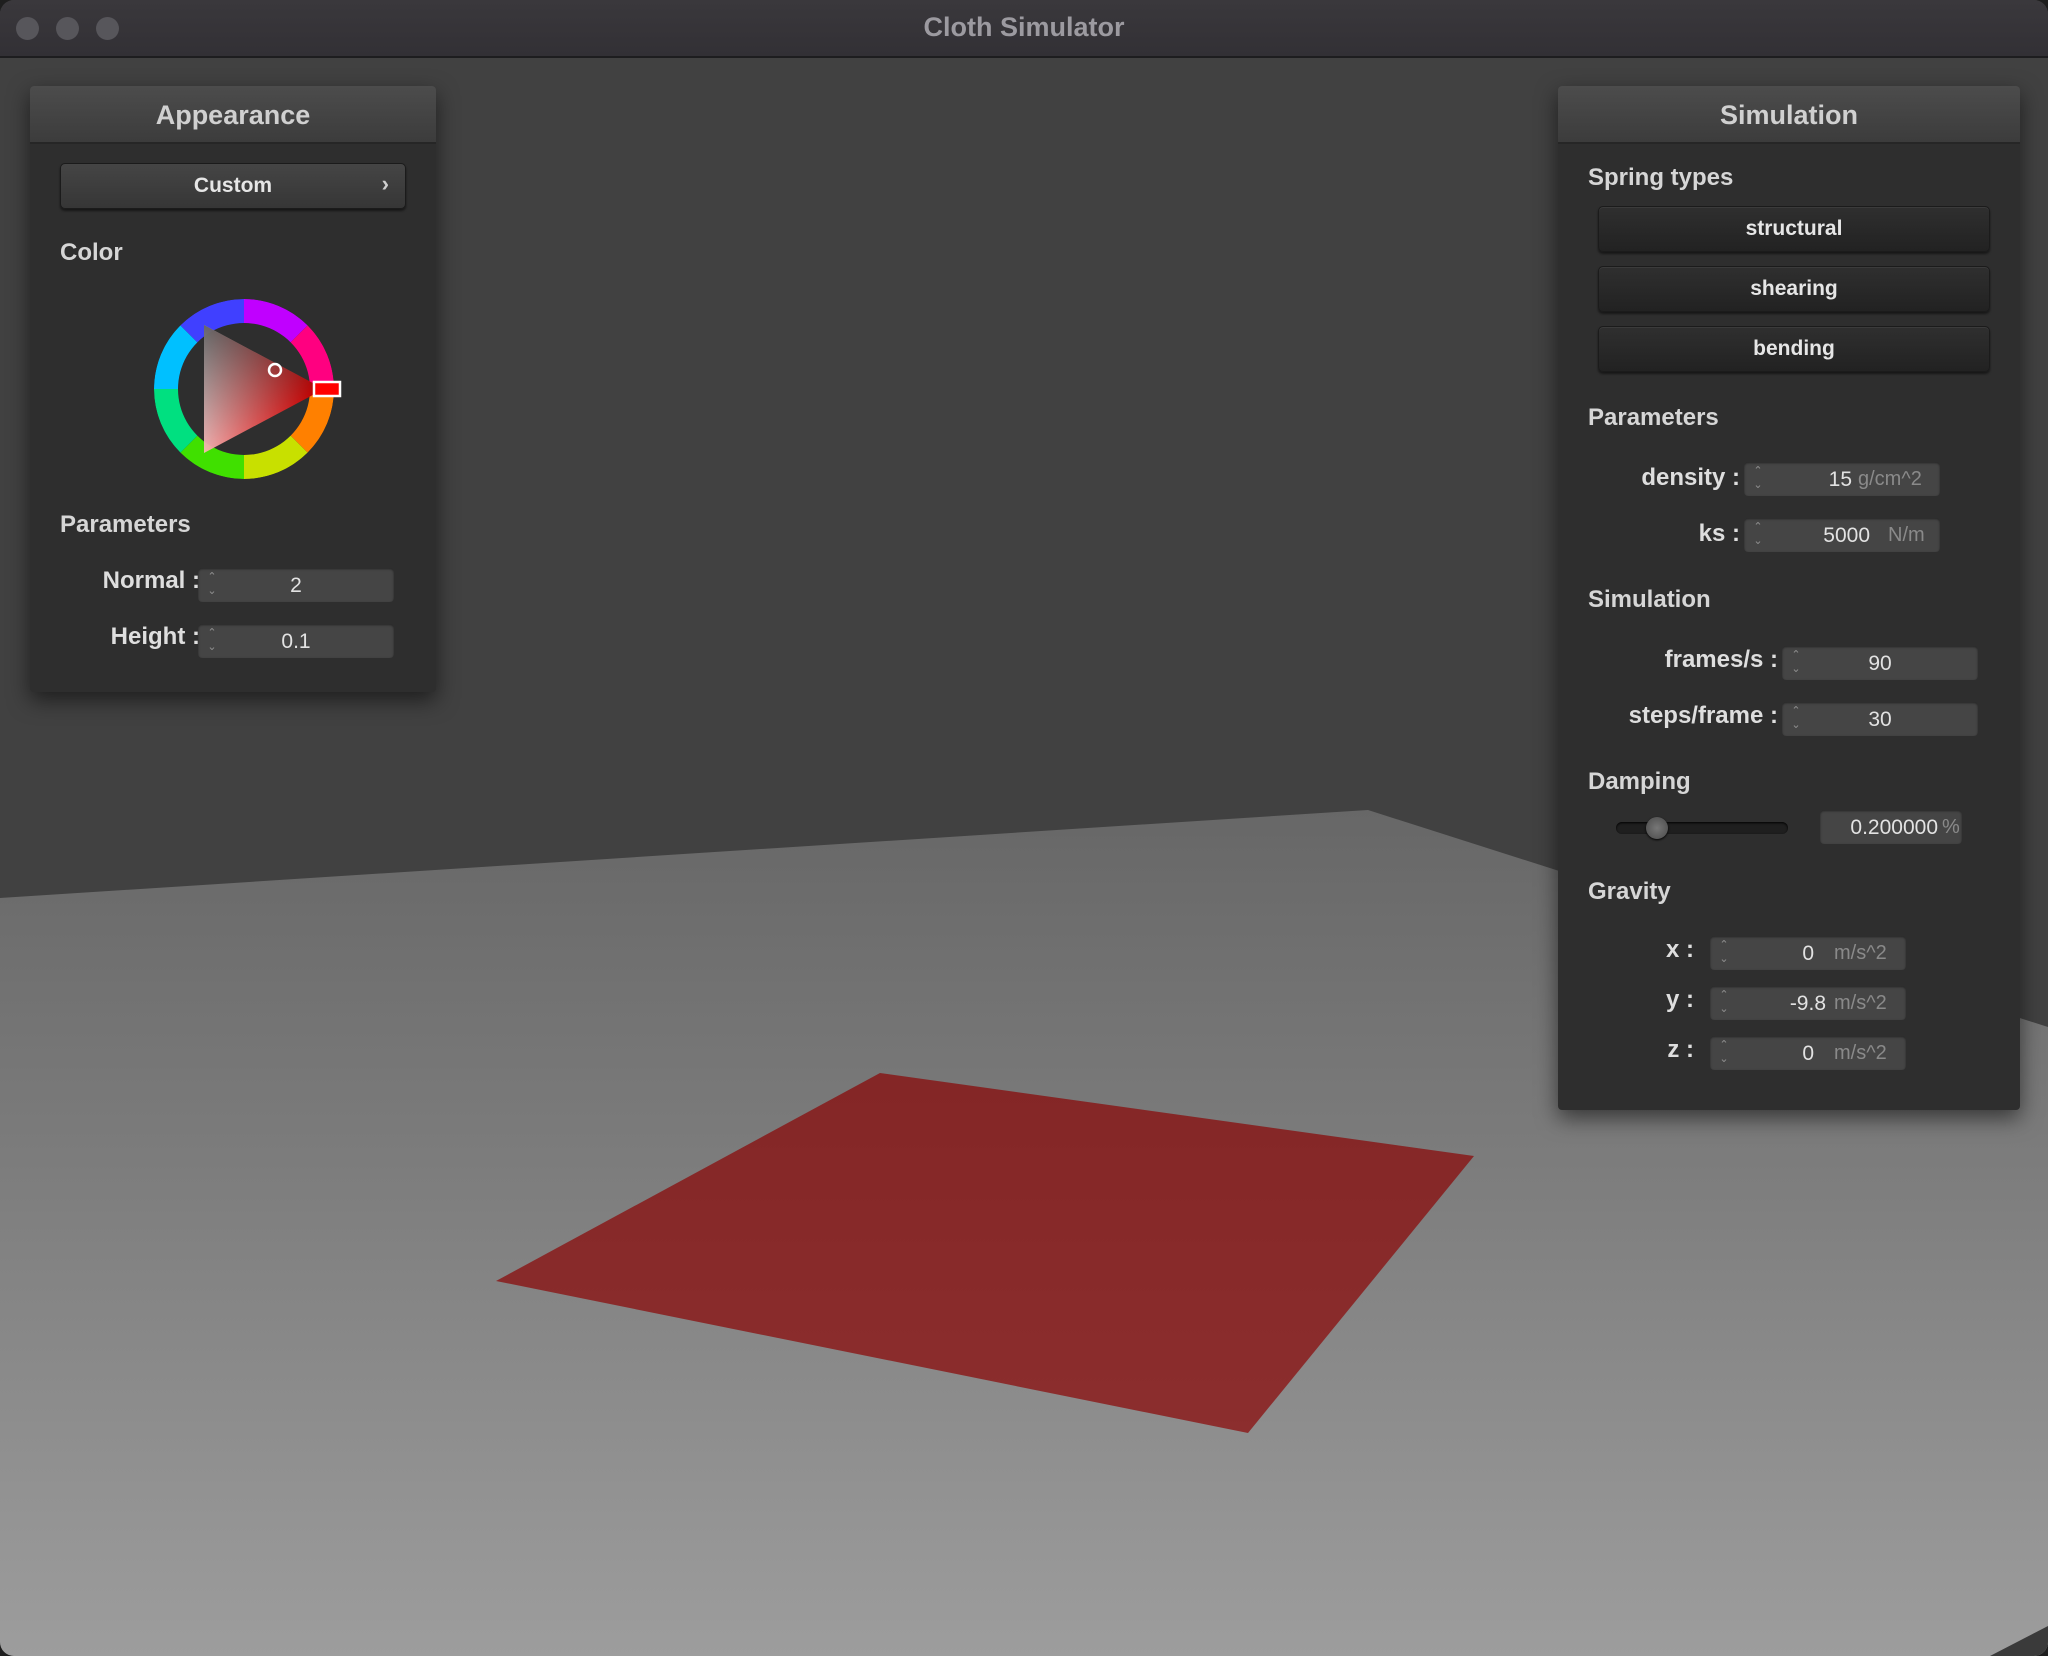  I want to click on simulation-section-label: Simulation, so click(1649, 599).